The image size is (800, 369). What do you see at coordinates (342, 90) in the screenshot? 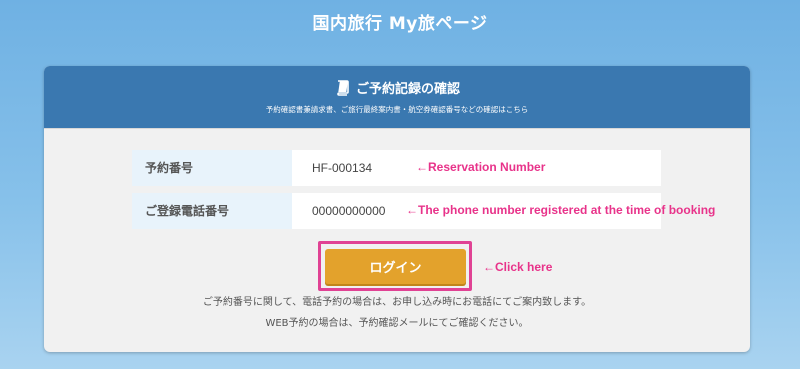
I see `book-icon` at bounding box center [342, 90].